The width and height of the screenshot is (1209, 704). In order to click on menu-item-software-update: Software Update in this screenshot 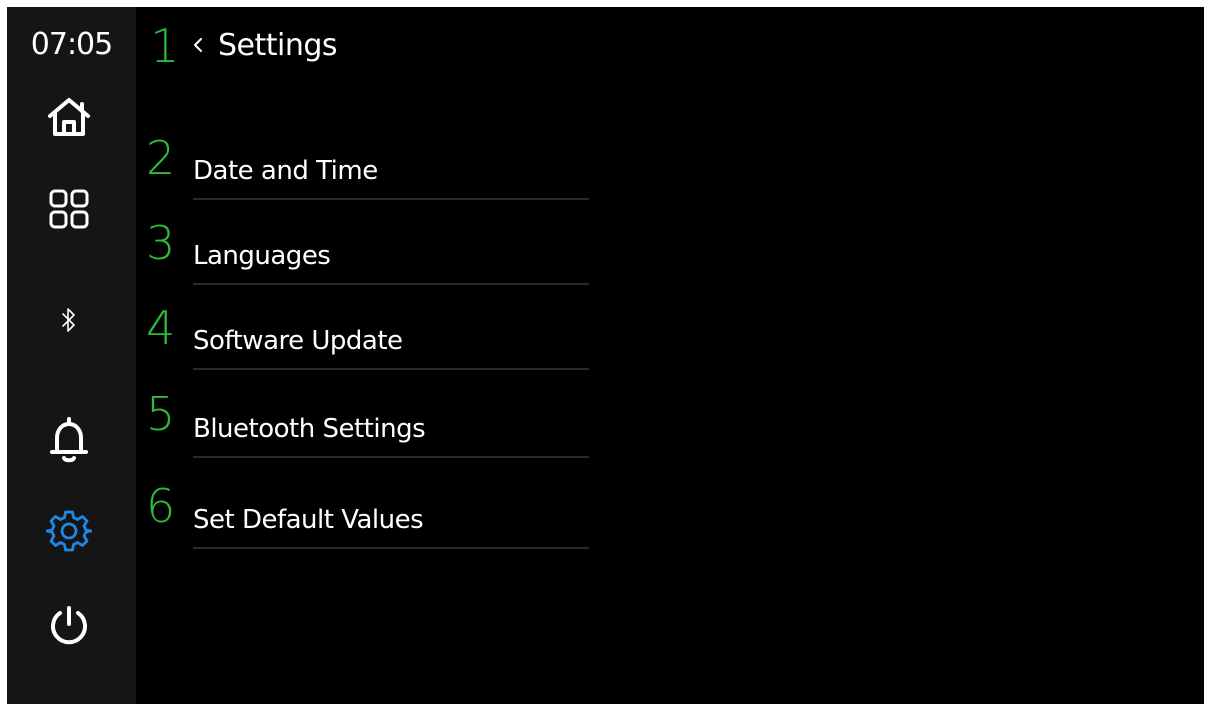, I will do `click(391, 342)`.